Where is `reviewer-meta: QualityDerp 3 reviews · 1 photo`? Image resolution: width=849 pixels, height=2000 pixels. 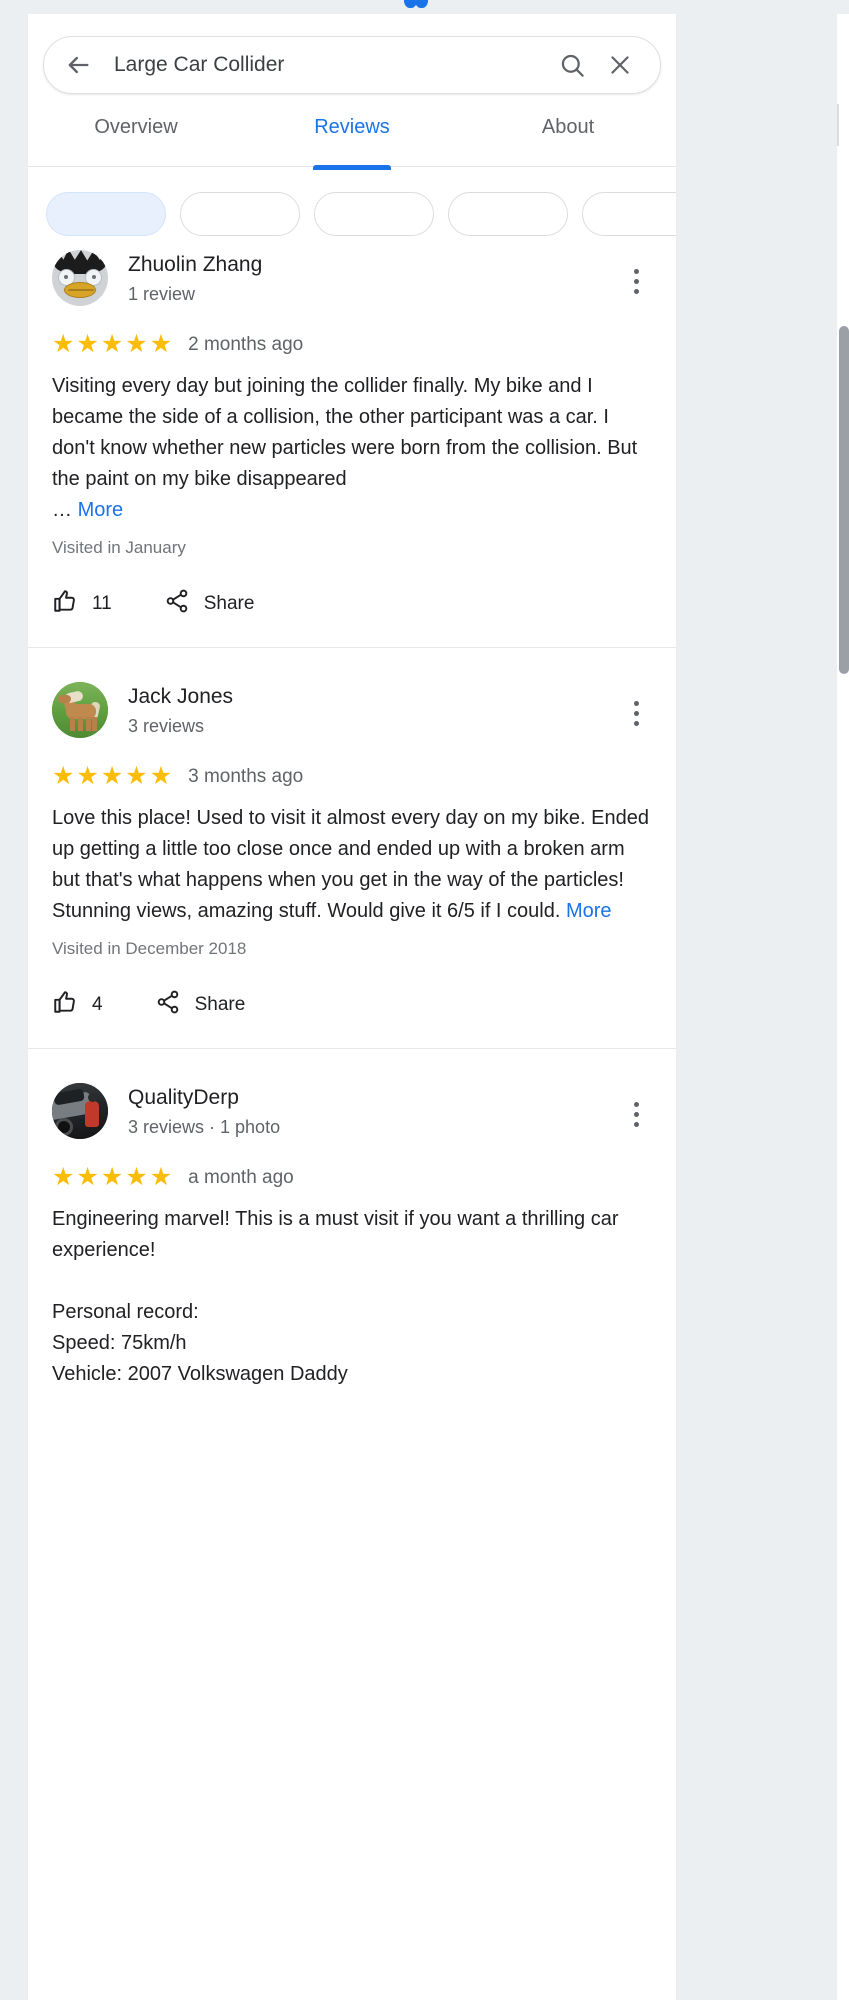 reviewer-meta: QualityDerp 3 reviews · 1 photo is located at coordinates (194, 1110).